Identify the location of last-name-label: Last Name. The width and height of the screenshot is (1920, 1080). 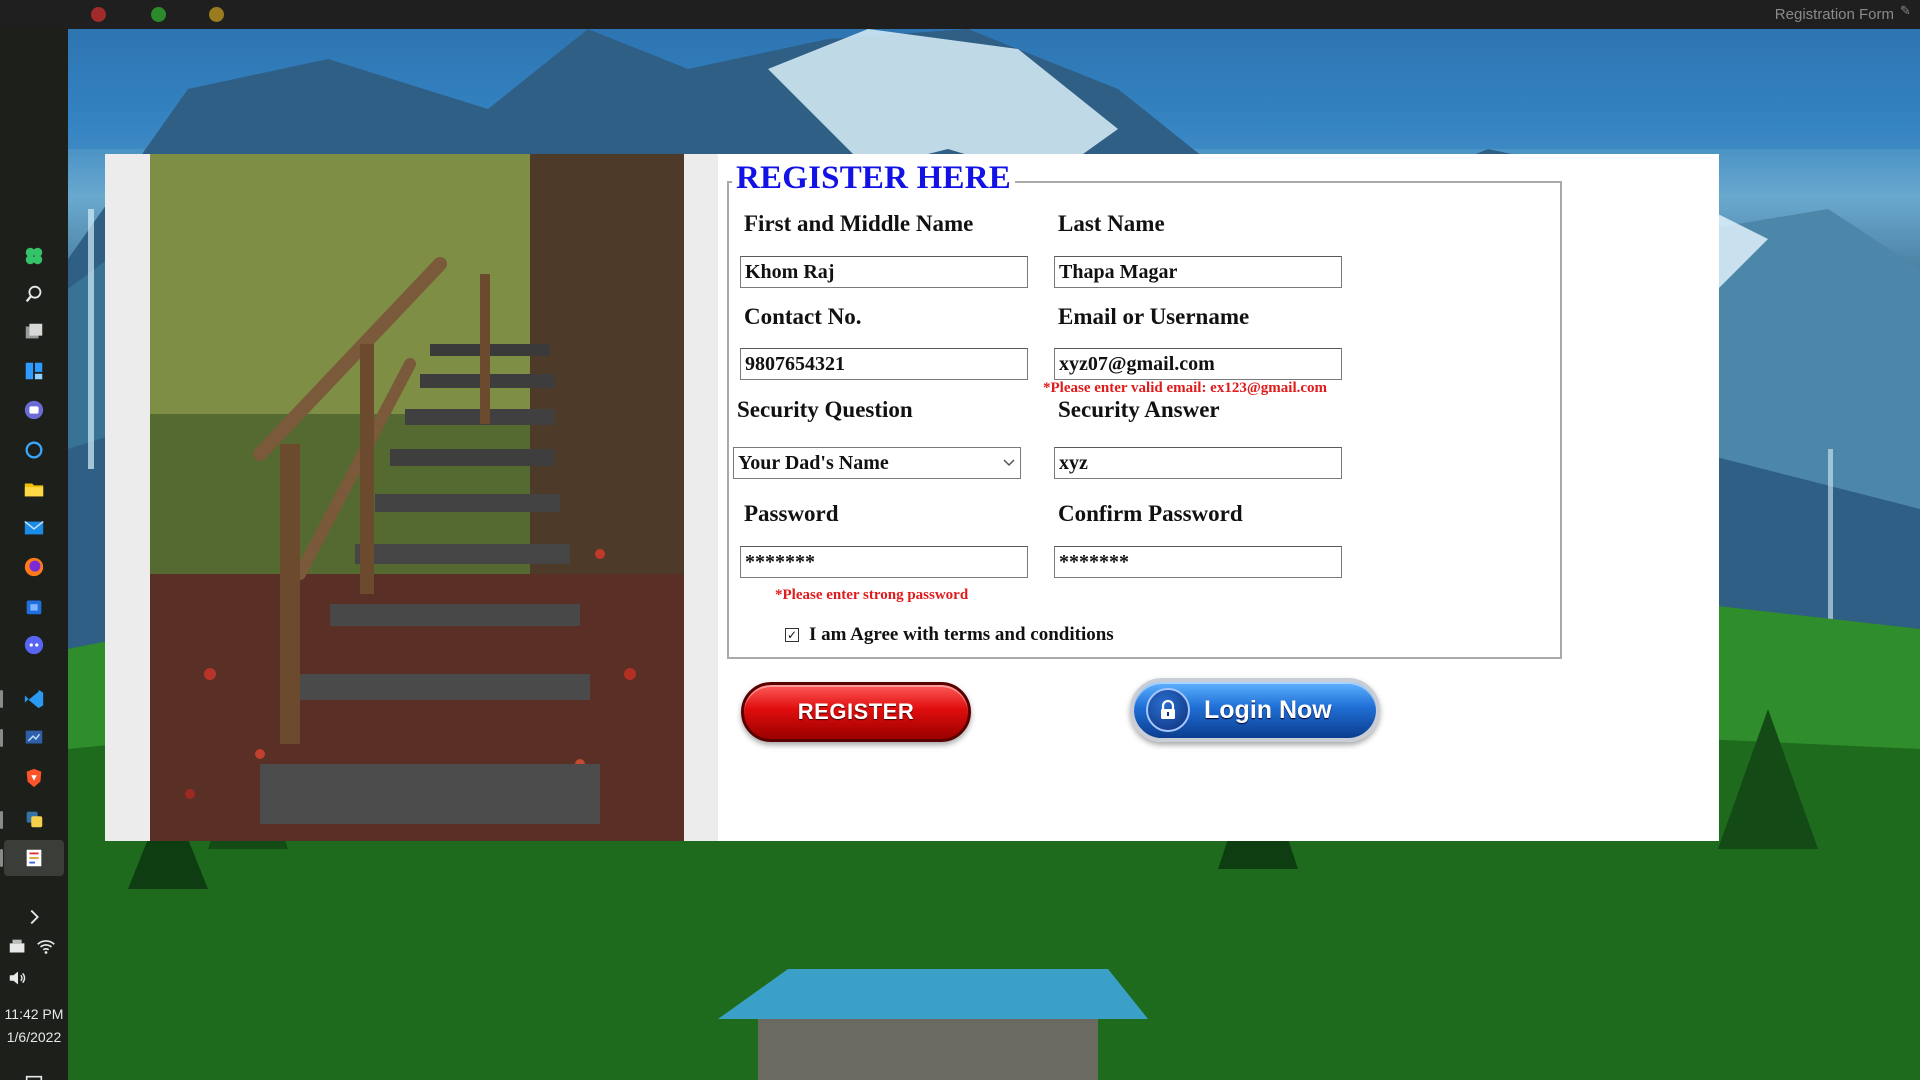
(1111, 223).